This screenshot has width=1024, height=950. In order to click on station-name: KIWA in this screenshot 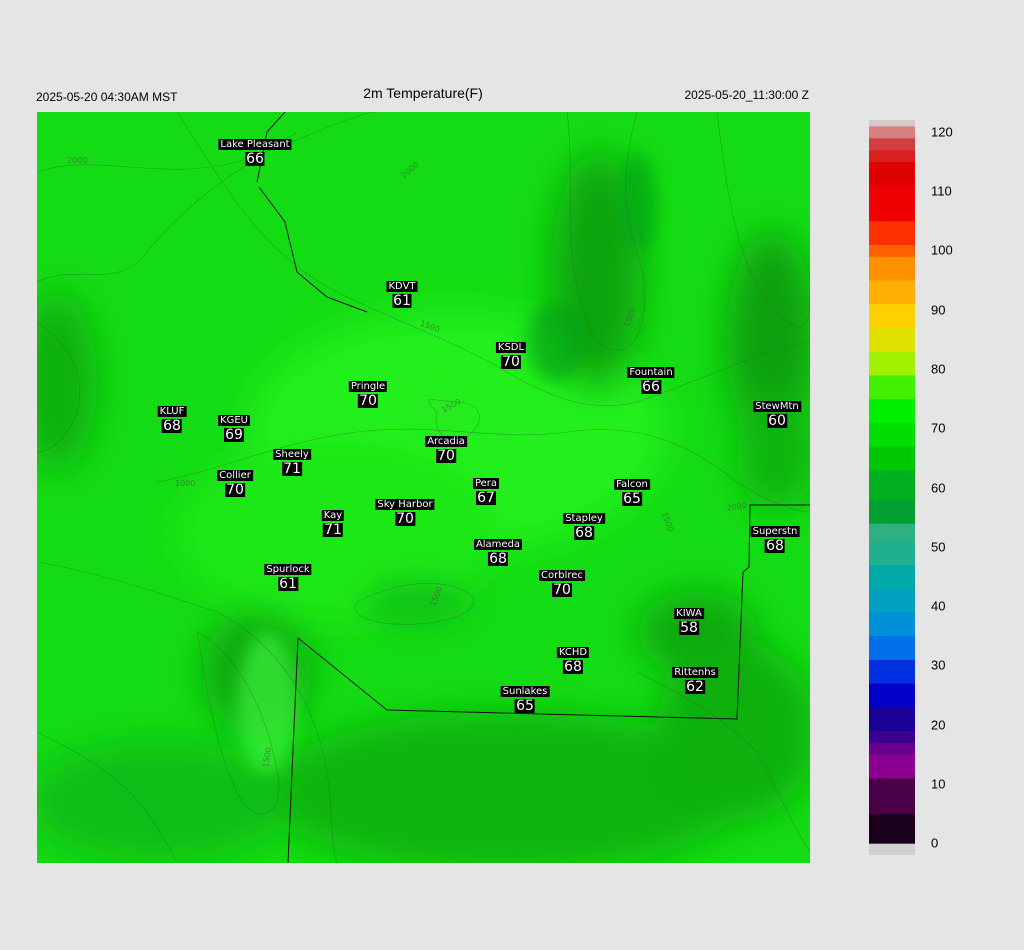, I will do `click(689, 613)`.